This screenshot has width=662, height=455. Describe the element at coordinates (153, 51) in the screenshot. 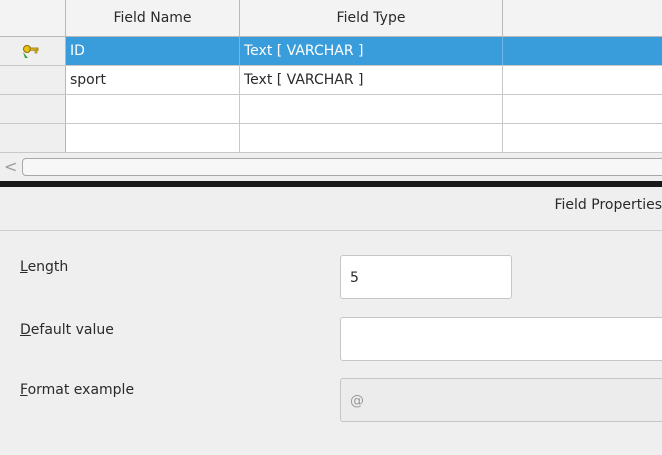

I see `field-name-cell: ID` at that location.